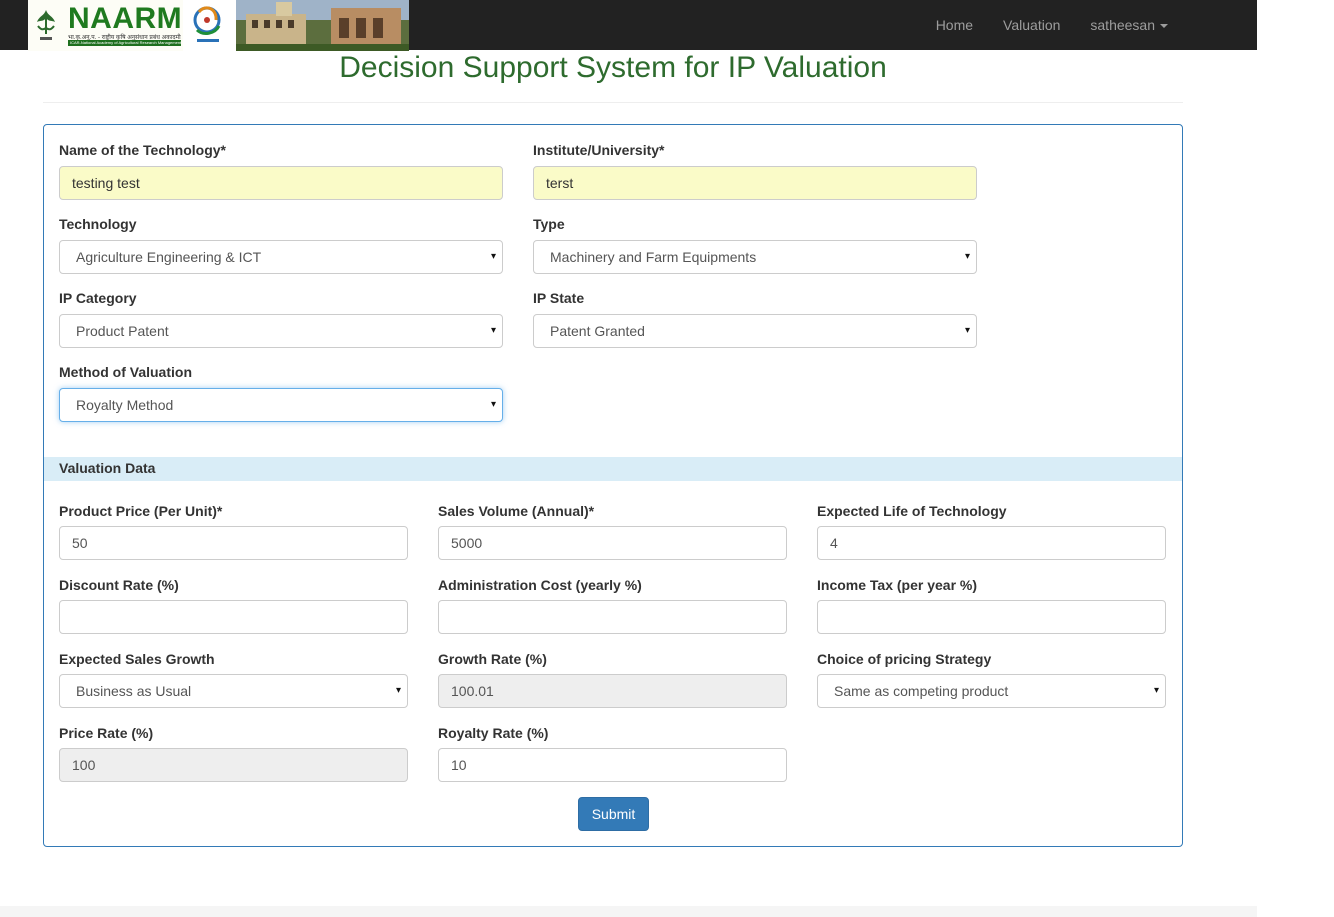 The height and width of the screenshot is (917, 1334). What do you see at coordinates (612, 543) in the screenshot?
I see `sales-volume-input: 5000` at bounding box center [612, 543].